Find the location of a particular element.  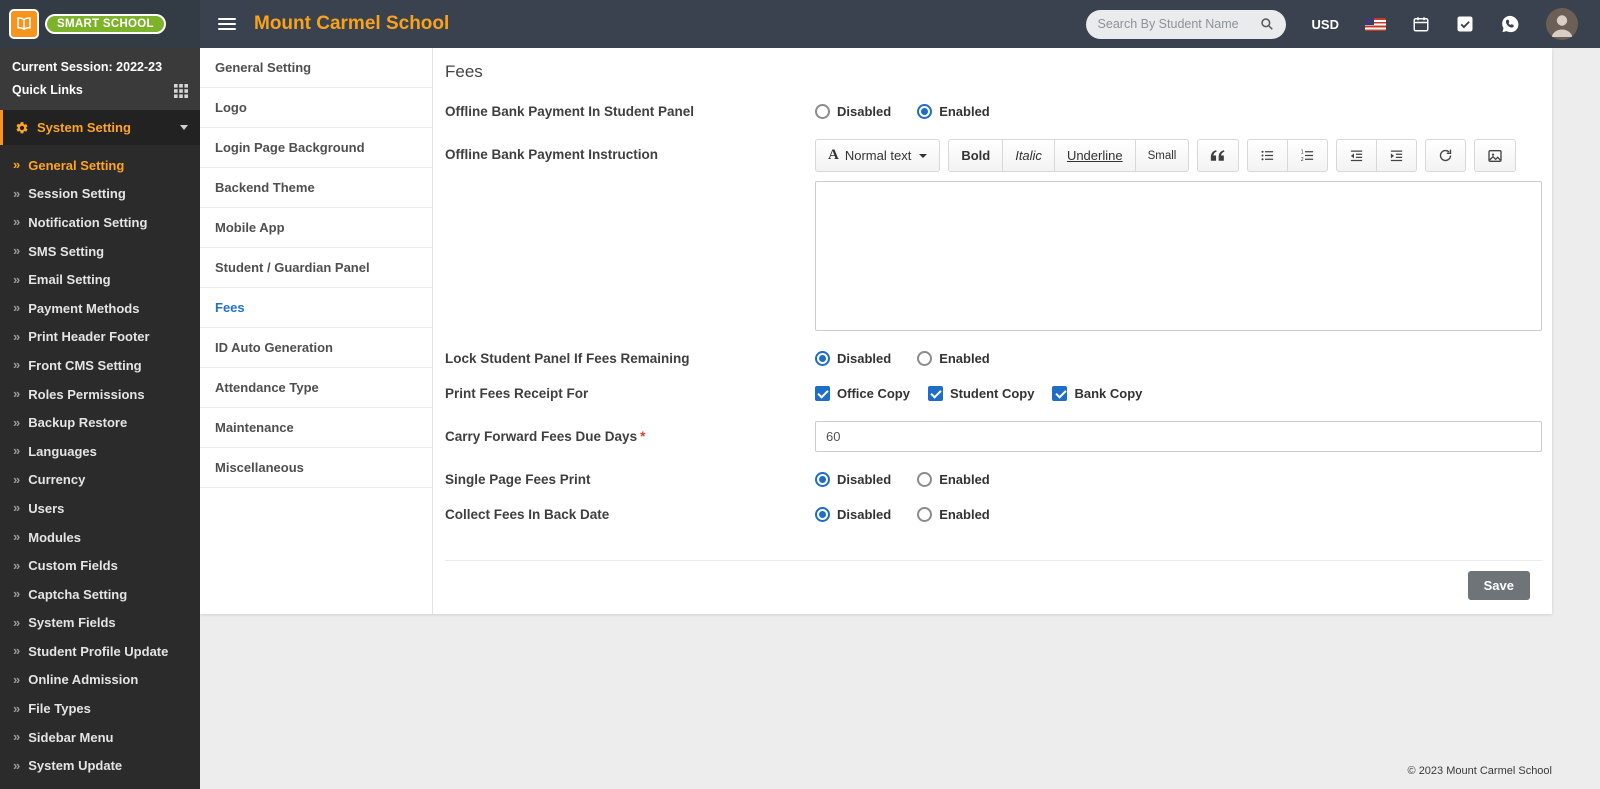

field-label-text: Carry Forward Fees Due Days is located at coordinates (541, 436).